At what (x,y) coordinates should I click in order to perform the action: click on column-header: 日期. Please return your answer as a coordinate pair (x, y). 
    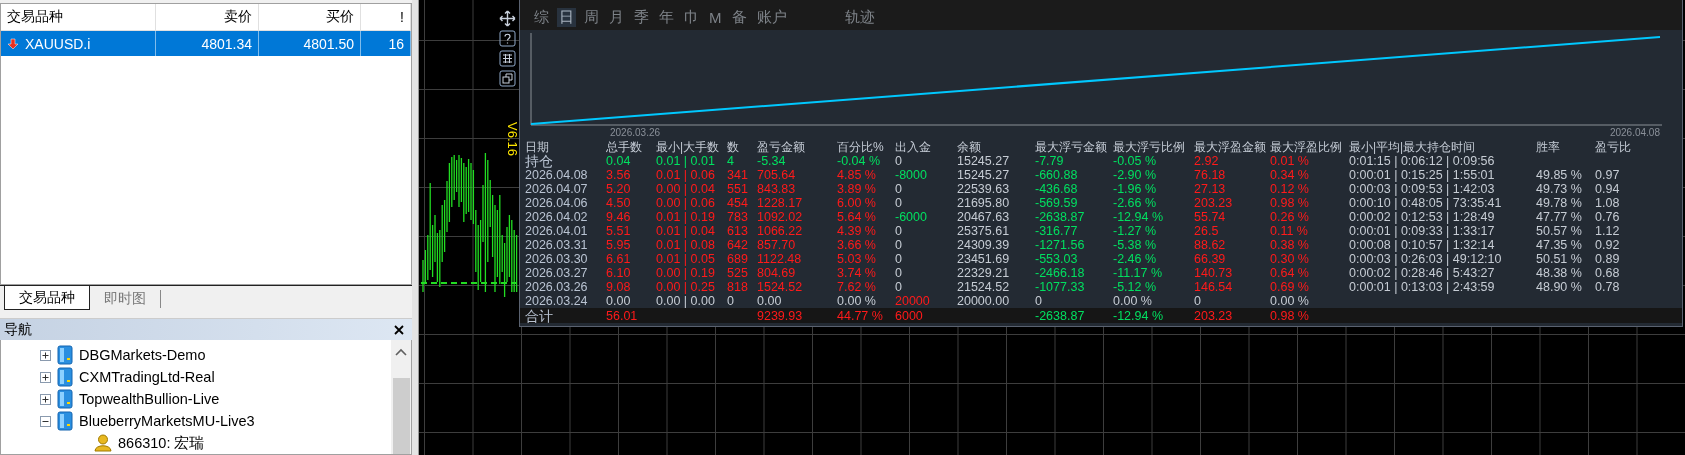
    Looking at the image, I should click on (537, 147).